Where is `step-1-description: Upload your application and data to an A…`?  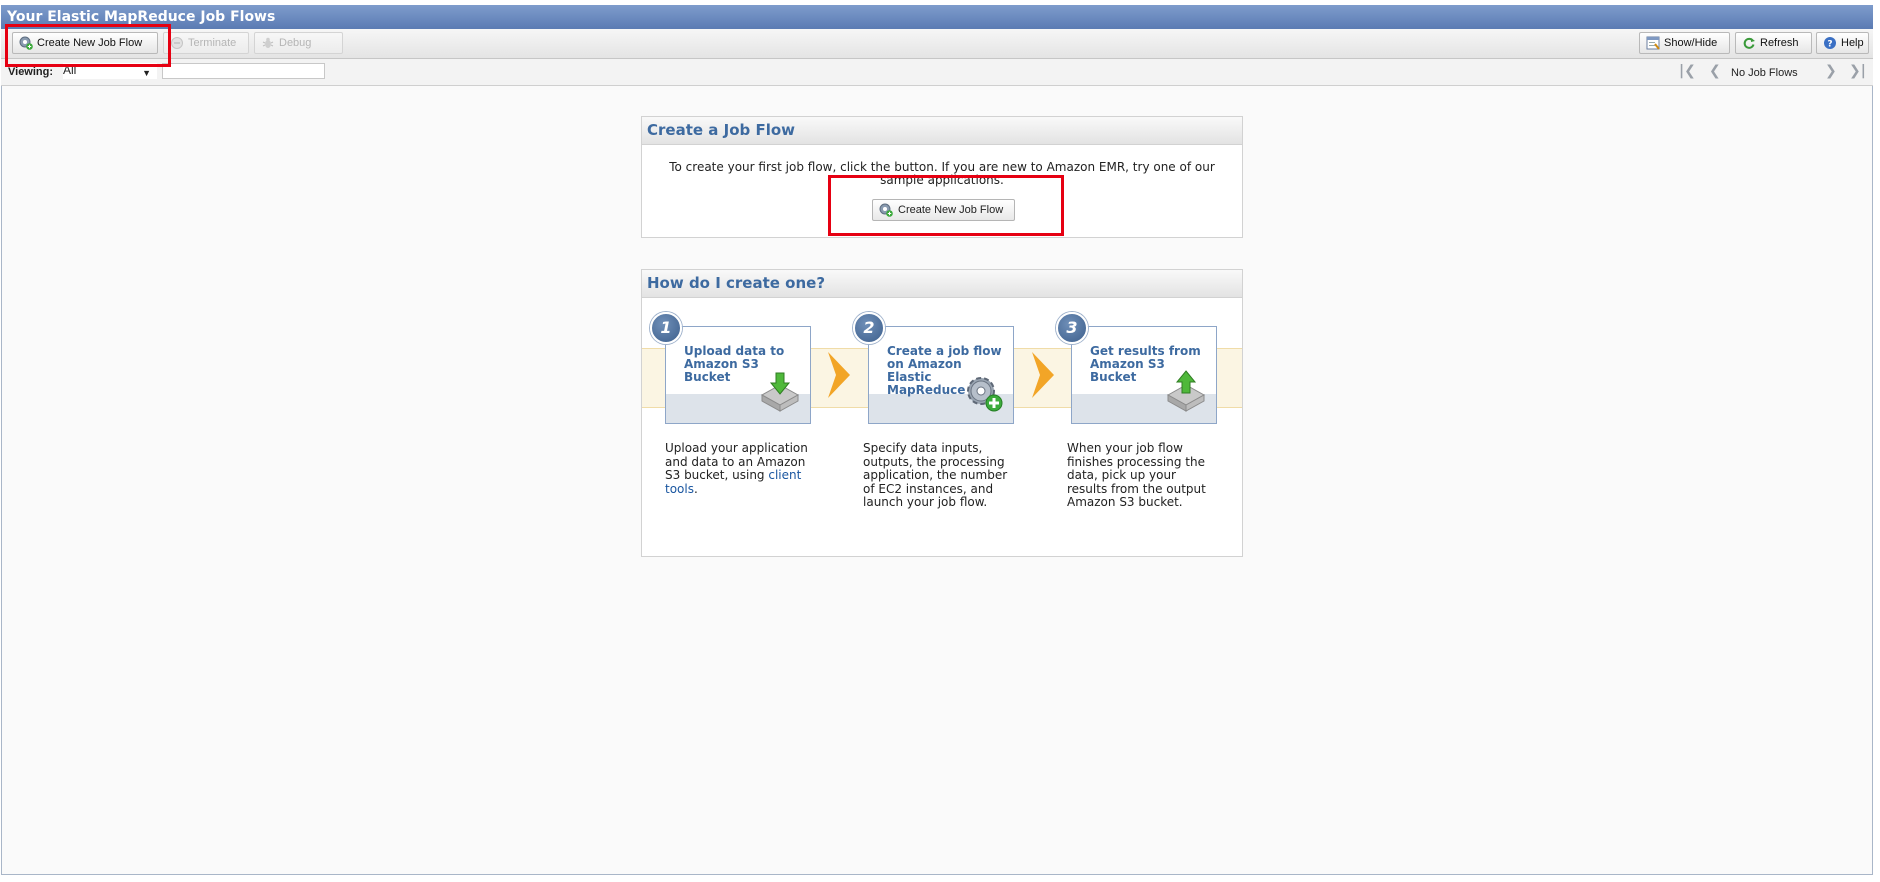
step-1-description: Upload your application and data to an A… is located at coordinates (740, 468).